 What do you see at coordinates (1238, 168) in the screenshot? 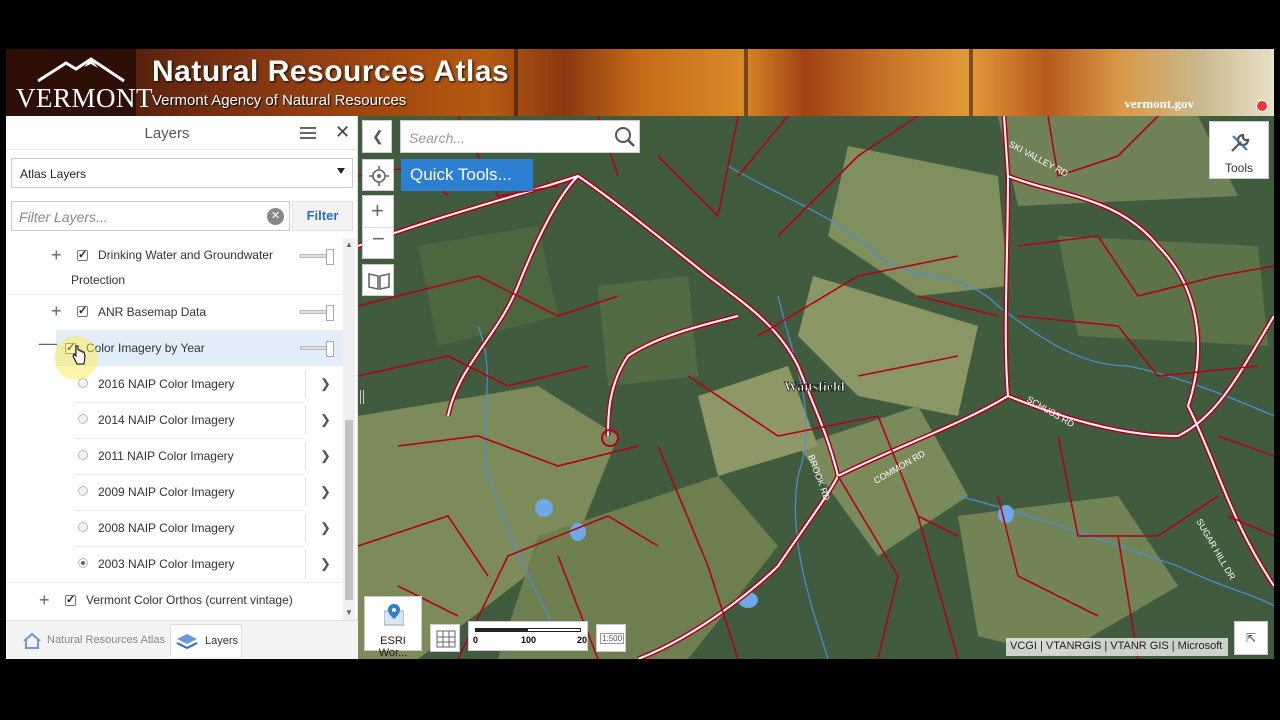
I see `tools-label: Tools` at bounding box center [1238, 168].